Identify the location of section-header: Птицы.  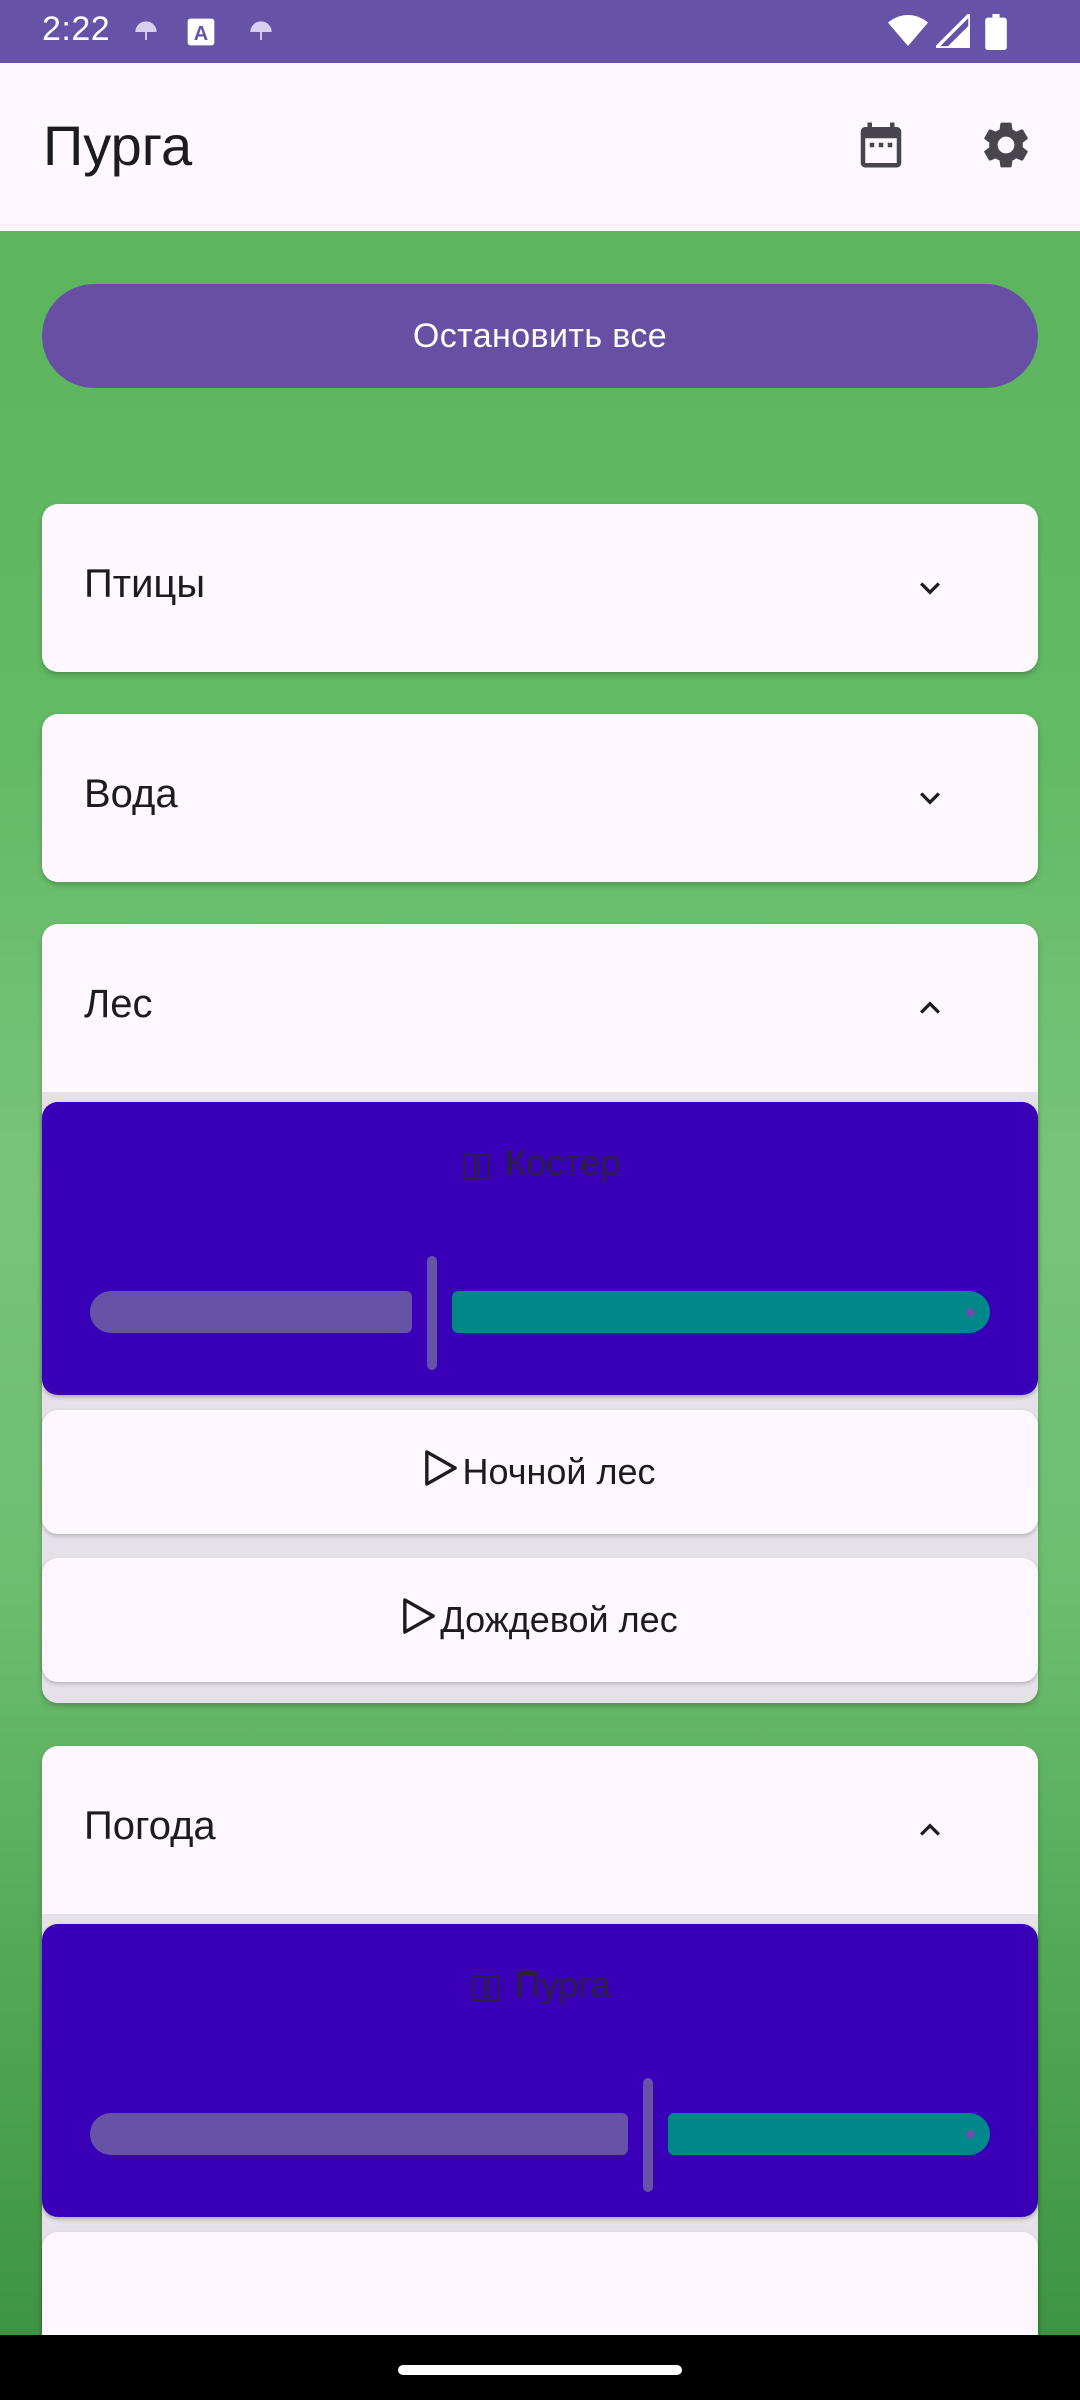
(540, 588).